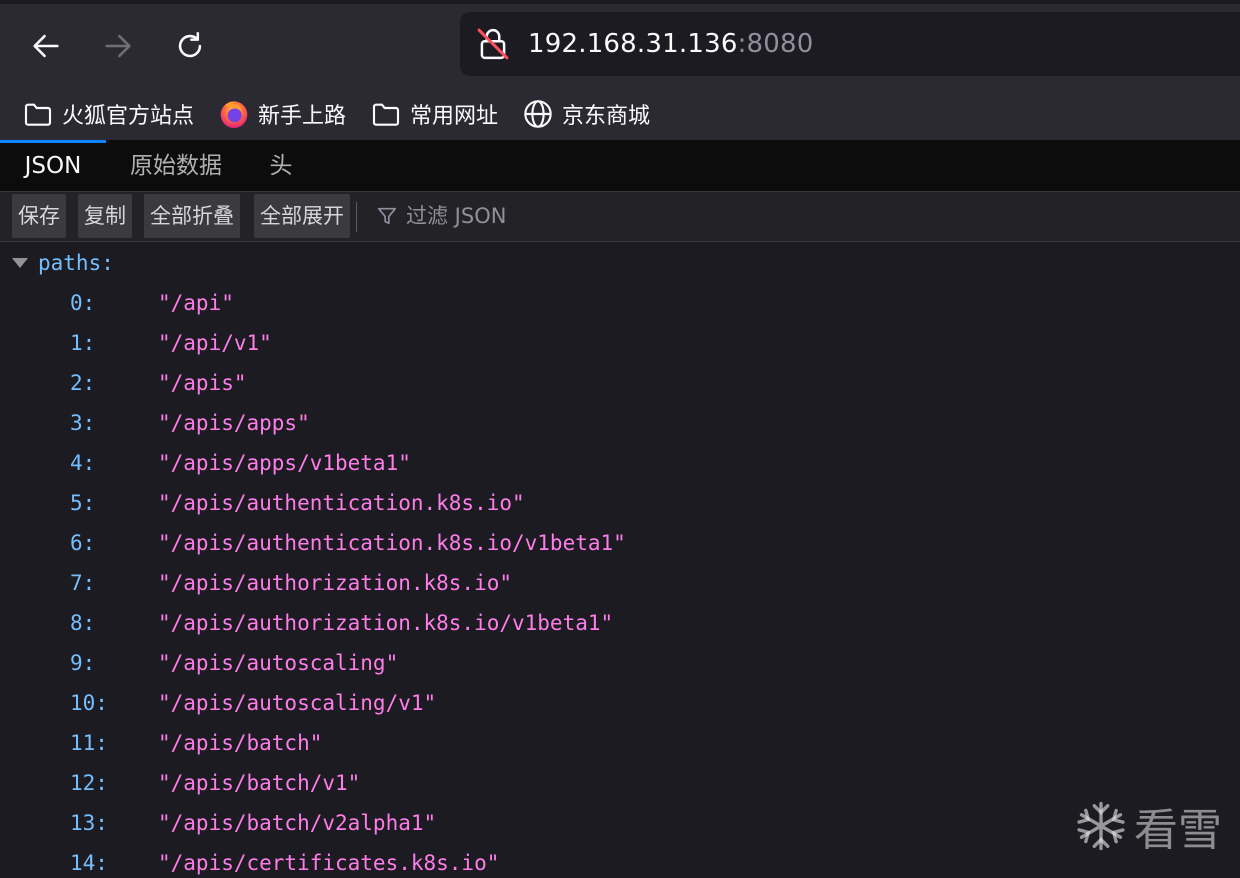 This screenshot has height=878, width=1240. What do you see at coordinates (53, 165) in the screenshot?
I see `tab-json: JSON` at bounding box center [53, 165].